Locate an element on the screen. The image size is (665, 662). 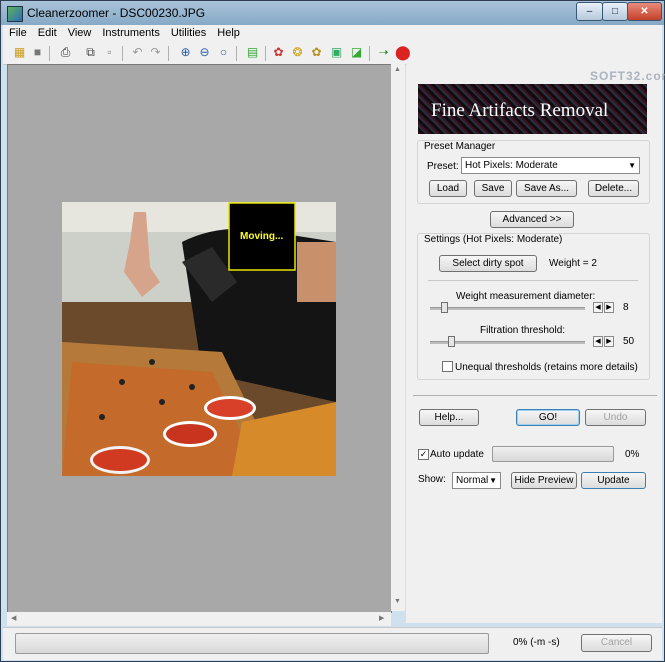
filtration-value: 50 is located at coordinates (629, 341).